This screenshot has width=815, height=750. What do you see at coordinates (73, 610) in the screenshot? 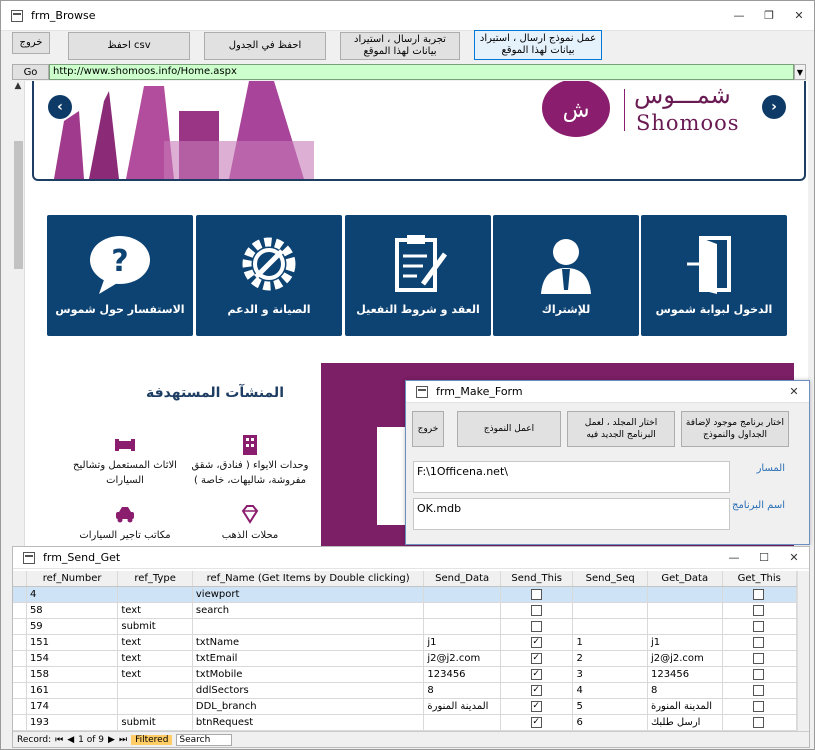
I see `cell-ref-number: 58` at bounding box center [73, 610].